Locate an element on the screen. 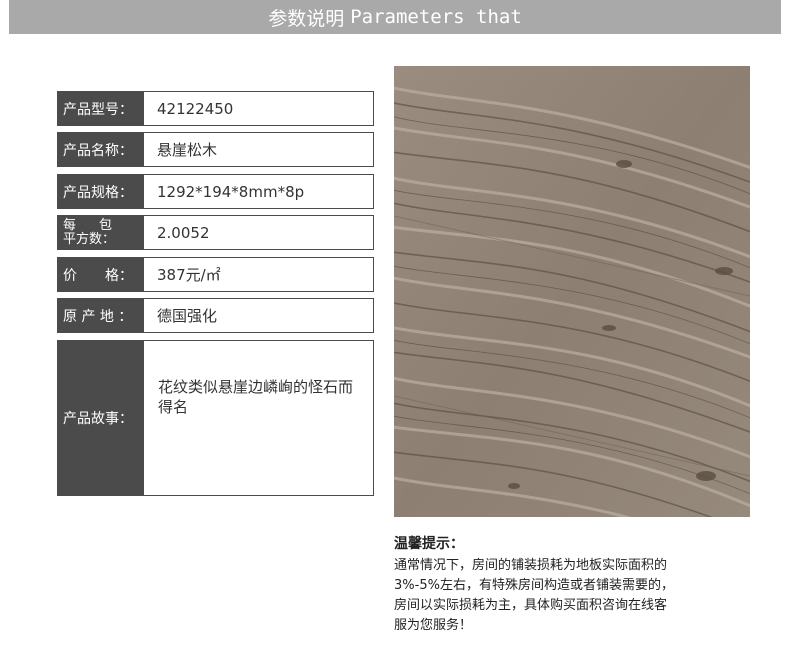 The width and height of the screenshot is (790, 669). page-header: 参数说明 Parameters that is located at coordinates (395, 17).